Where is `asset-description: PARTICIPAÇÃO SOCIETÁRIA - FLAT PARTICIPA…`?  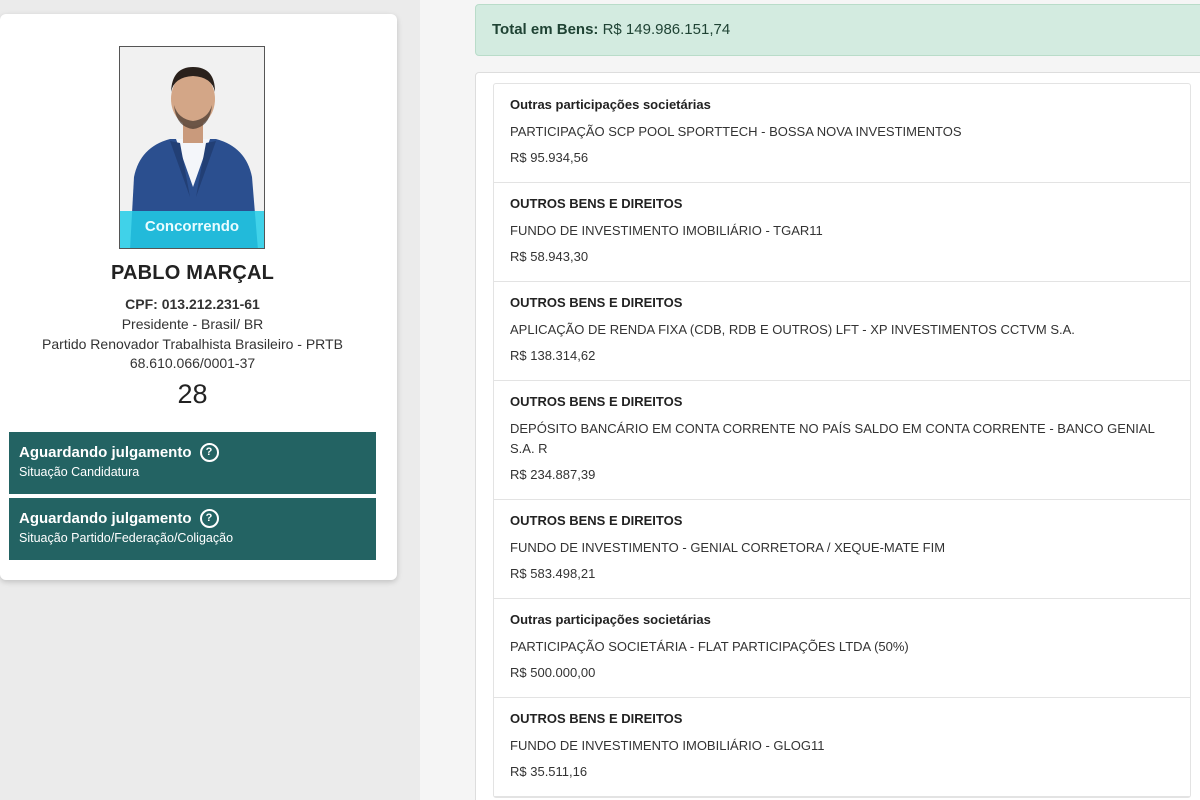
asset-description: PARTICIPAÇÃO SOCIETÁRIA - FLAT PARTICIPA… is located at coordinates (709, 646).